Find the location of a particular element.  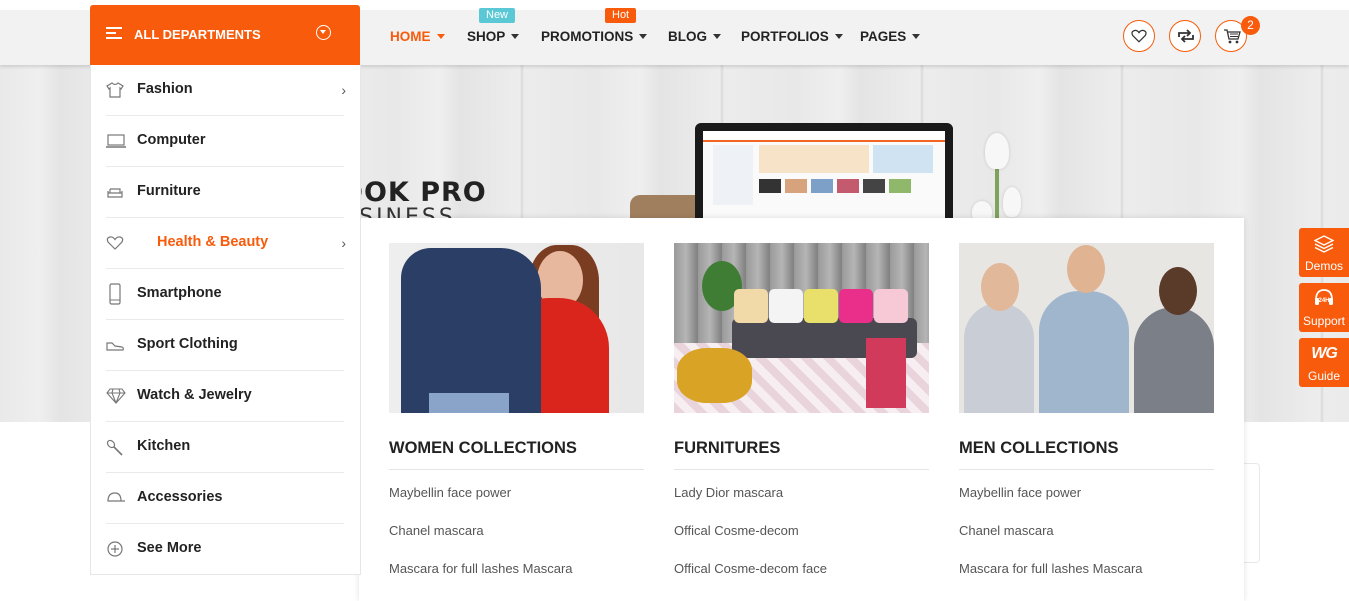

spoon-icon is located at coordinates (115, 447).